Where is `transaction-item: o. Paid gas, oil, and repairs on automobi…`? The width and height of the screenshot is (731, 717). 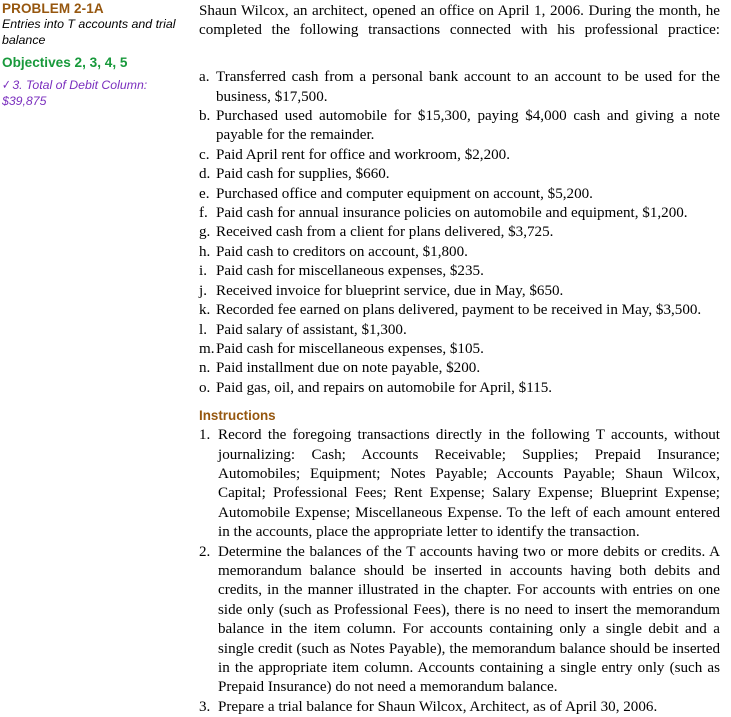
transaction-item: o. Paid gas, oil, and repairs on automobi… is located at coordinates (459, 388).